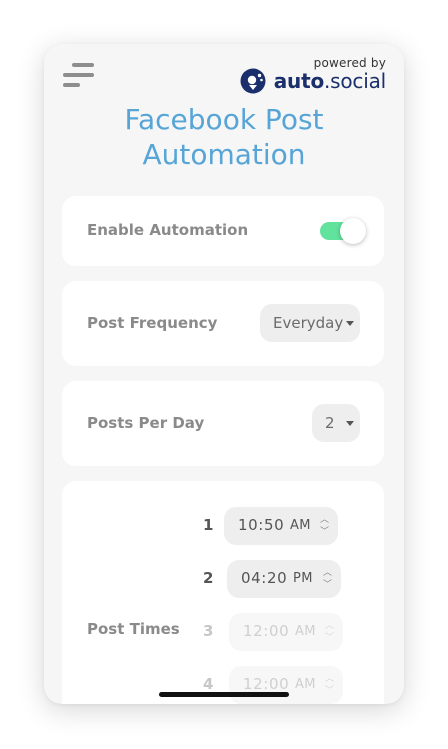 The height and width of the screenshot is (749, 448). Describe the element at coordinates (208, 631) in the screenshot. I see `post-time-index: 3` at that location.